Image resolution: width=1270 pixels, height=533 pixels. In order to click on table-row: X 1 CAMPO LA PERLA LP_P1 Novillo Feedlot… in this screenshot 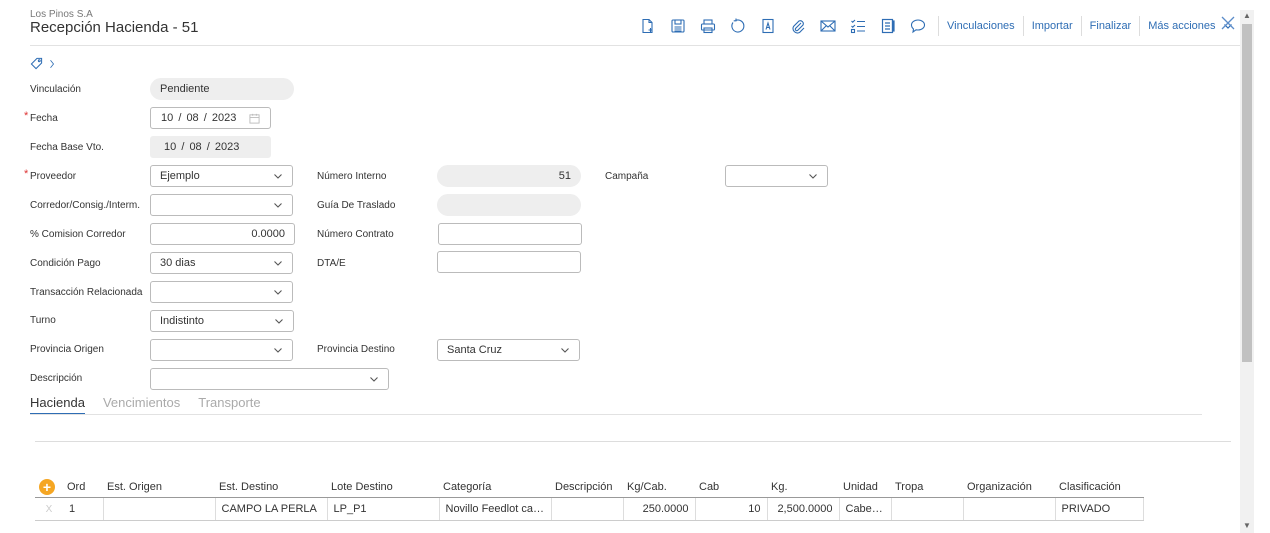, I will do `click(589, 509)`.